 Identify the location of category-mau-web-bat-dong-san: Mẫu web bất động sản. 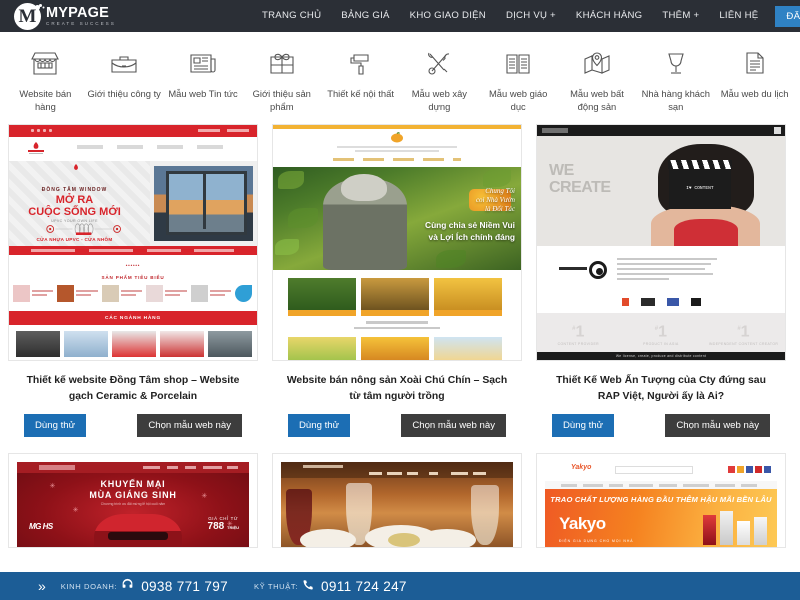
(597, 79).